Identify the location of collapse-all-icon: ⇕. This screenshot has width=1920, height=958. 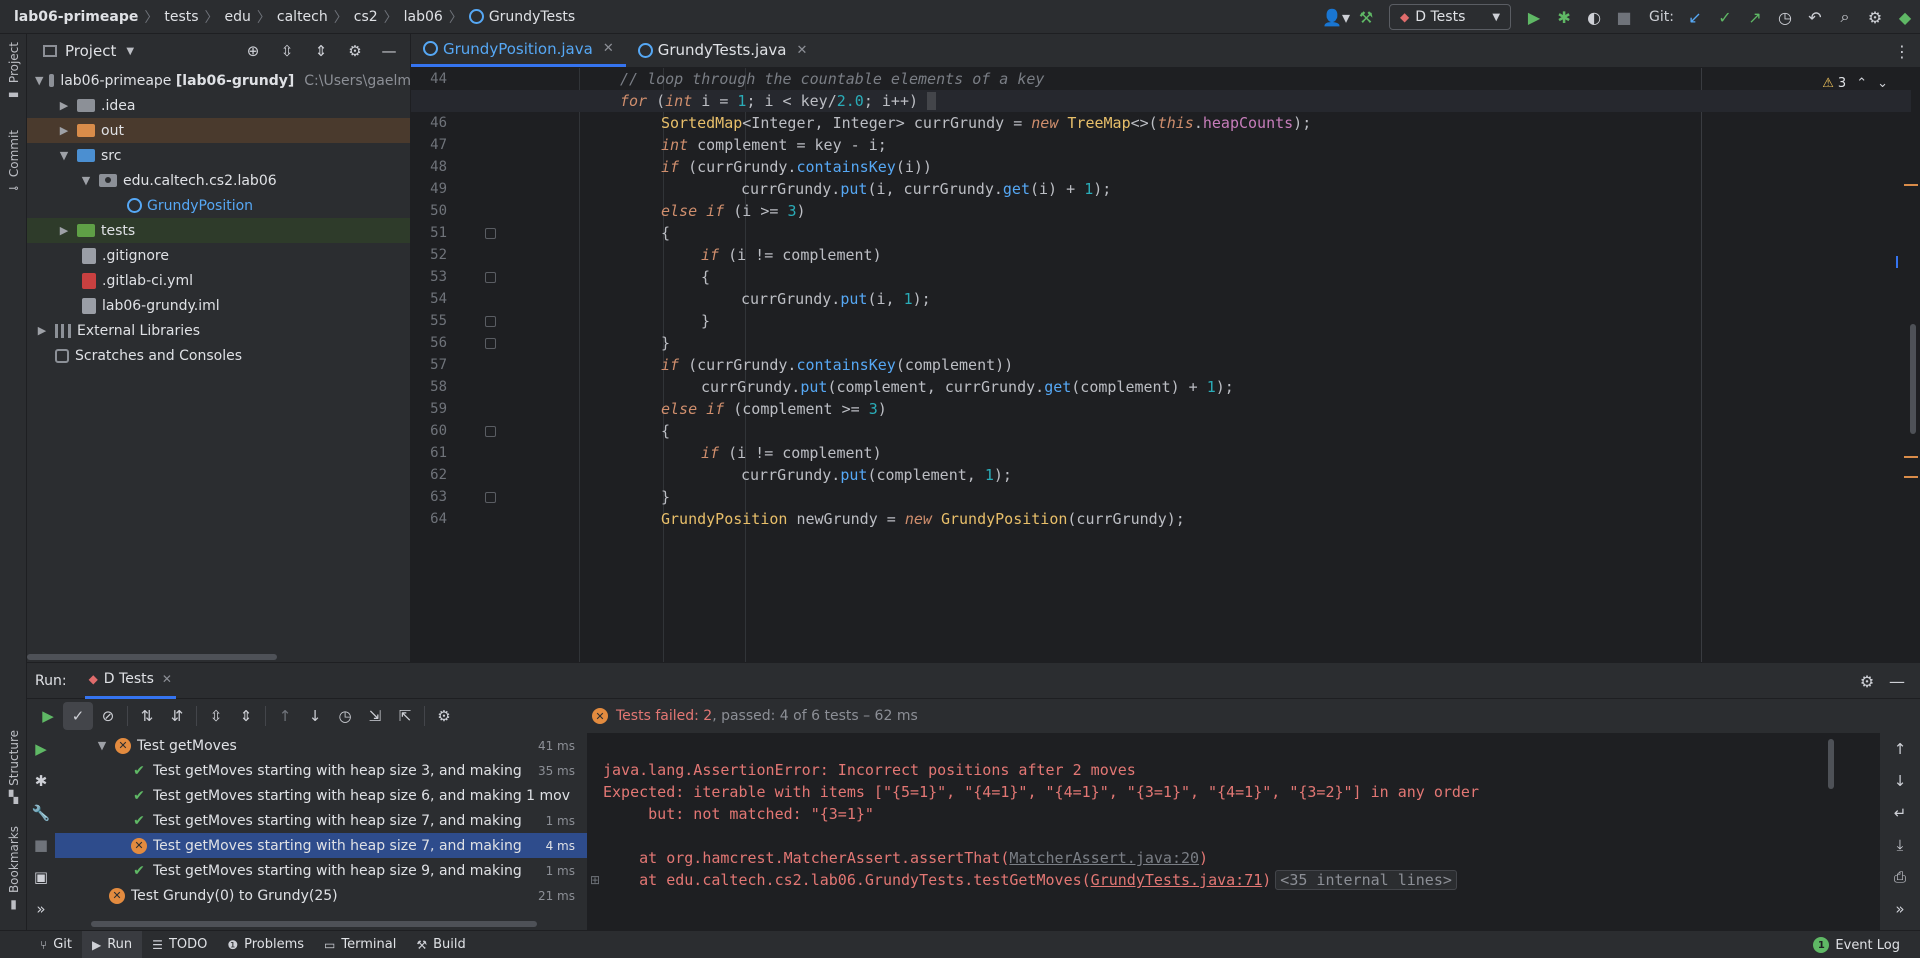
(246, 716).